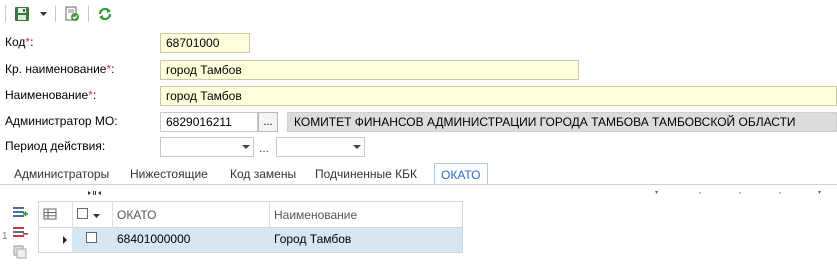 The height and width of the screenshot is (280, 837). I want to click on select-all-checkbox, so click(93, 215).